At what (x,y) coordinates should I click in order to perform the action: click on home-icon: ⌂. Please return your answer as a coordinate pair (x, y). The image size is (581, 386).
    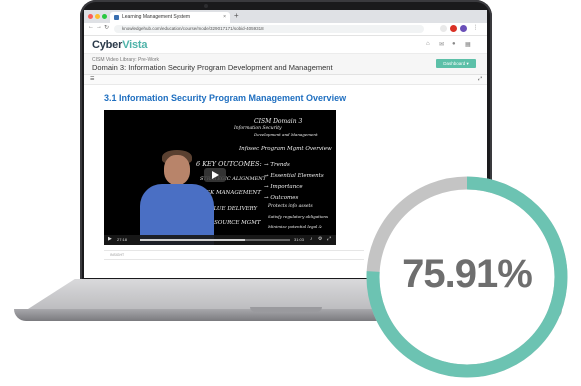
    Looking at the image, I should click on (428, 44).